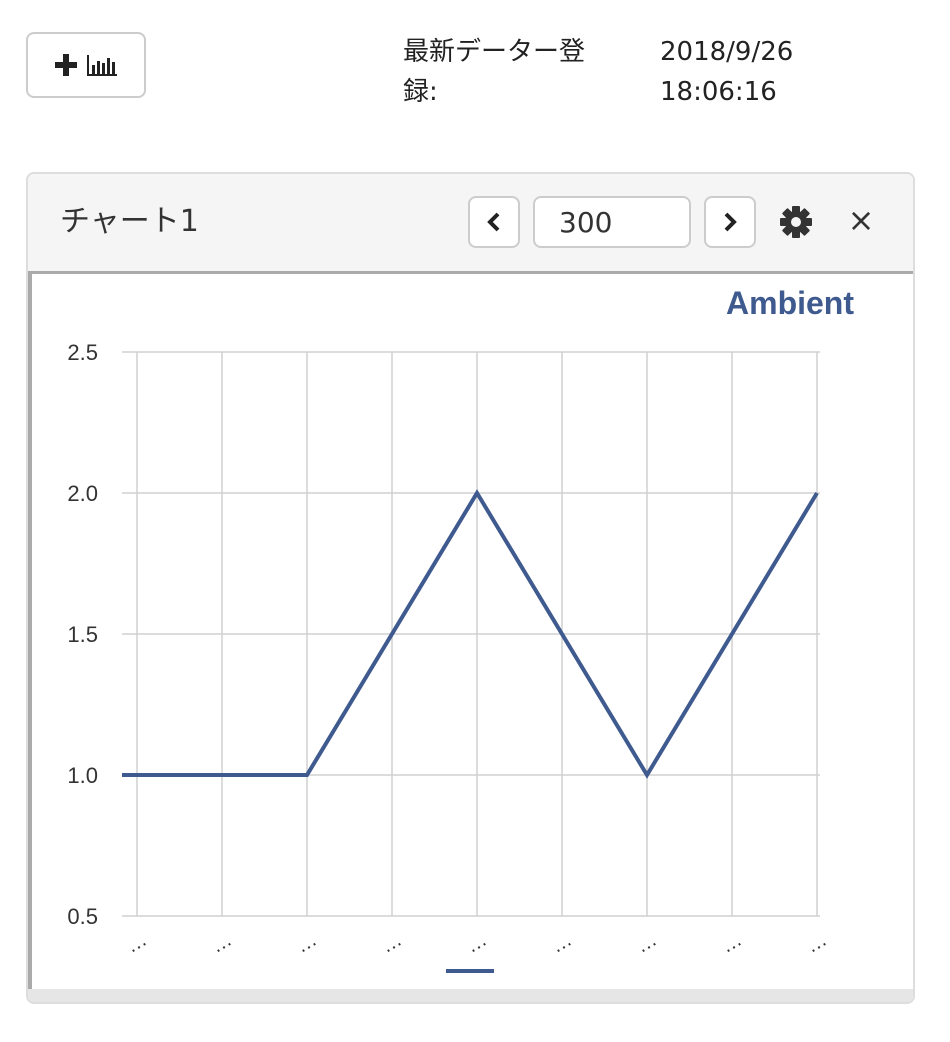  I want to click on y-tick-label: 1.0, so click(82, 775).